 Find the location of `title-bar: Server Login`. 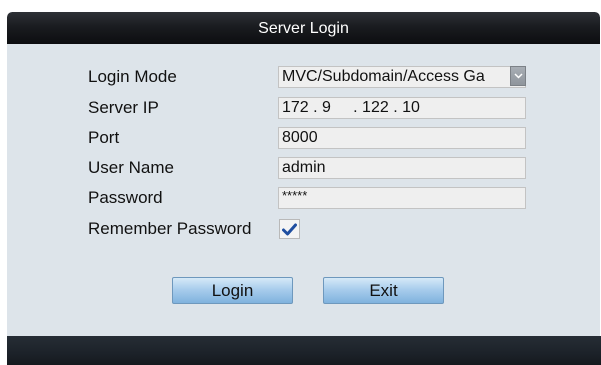

title-bar: Server Login is located at coordinates (303, 28).